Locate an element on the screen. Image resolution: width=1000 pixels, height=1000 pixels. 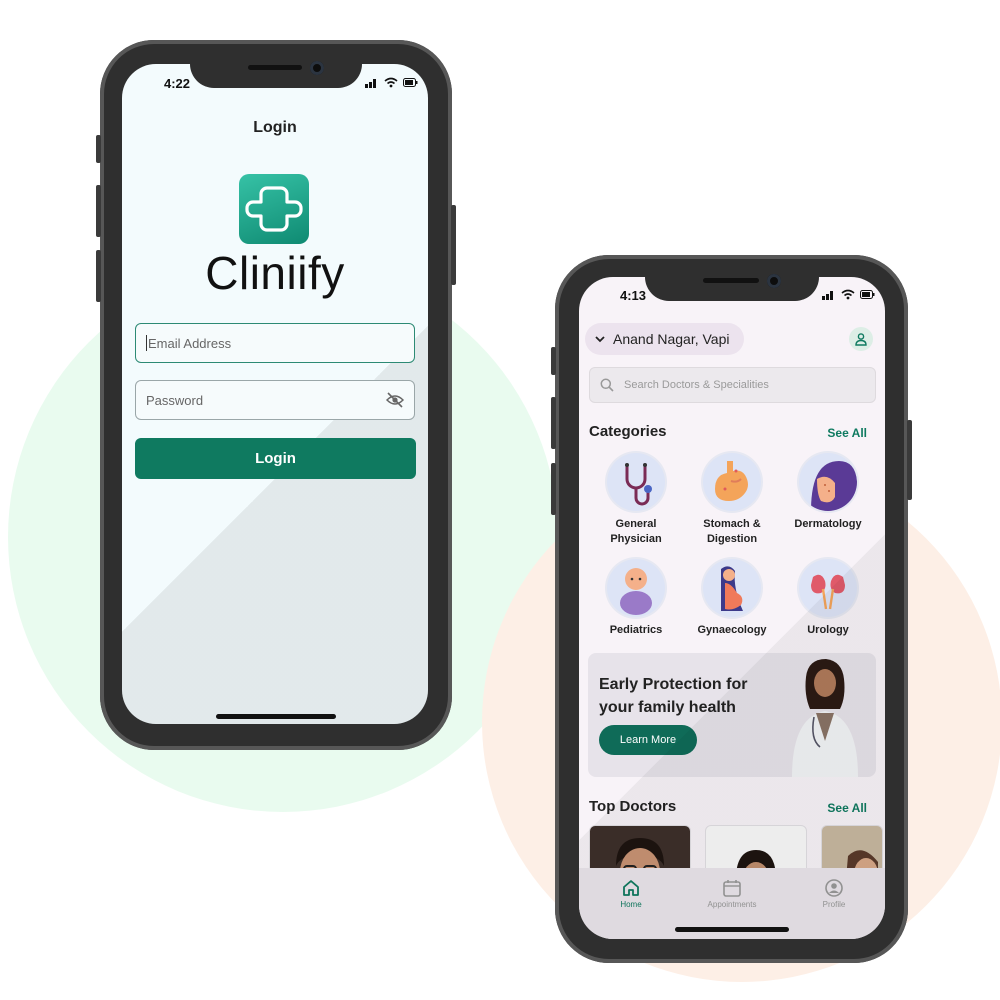
categories-see-all-link: See All is located at coordinates (847, 433).